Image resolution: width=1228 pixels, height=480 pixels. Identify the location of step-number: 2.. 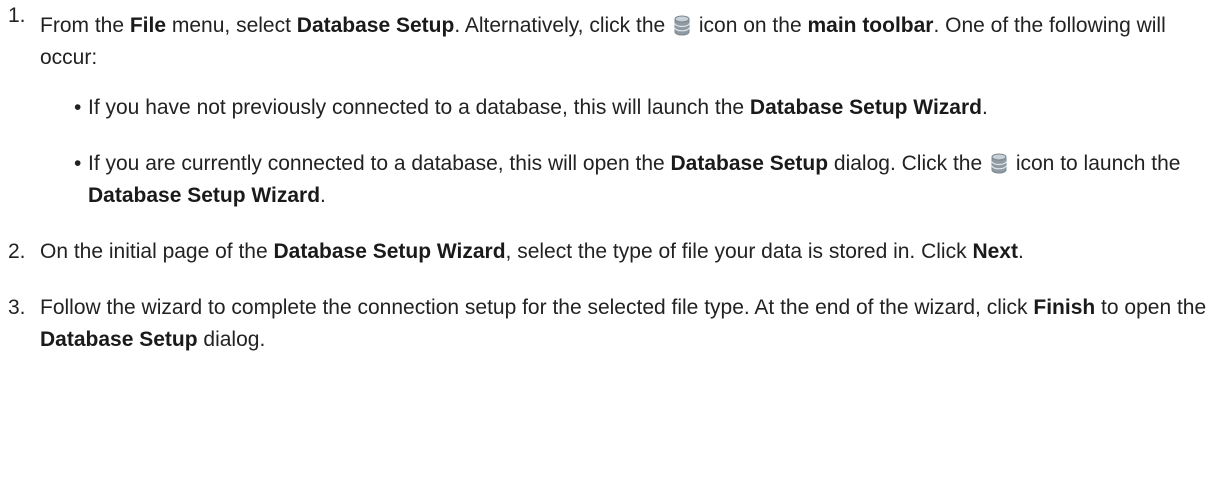
(17, 251).